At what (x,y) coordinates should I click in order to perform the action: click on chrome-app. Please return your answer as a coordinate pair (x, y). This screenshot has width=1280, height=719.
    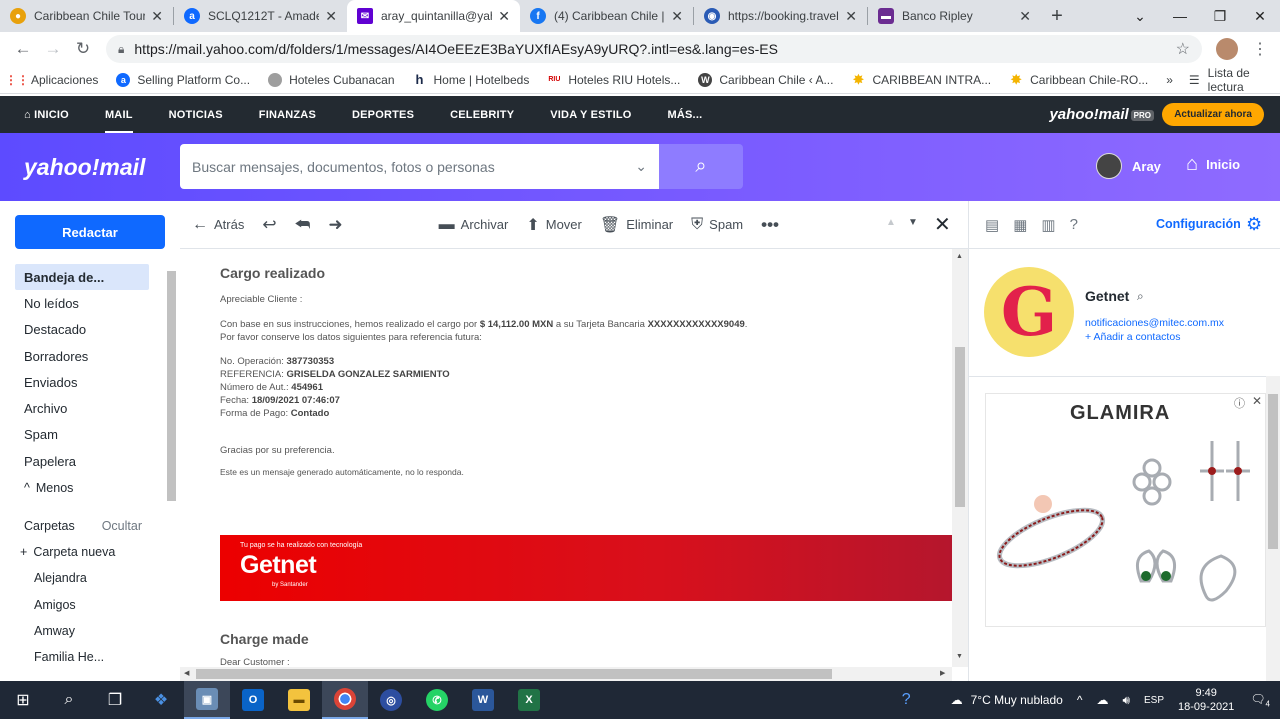
    Looking at the image, I should click on (345, 700).